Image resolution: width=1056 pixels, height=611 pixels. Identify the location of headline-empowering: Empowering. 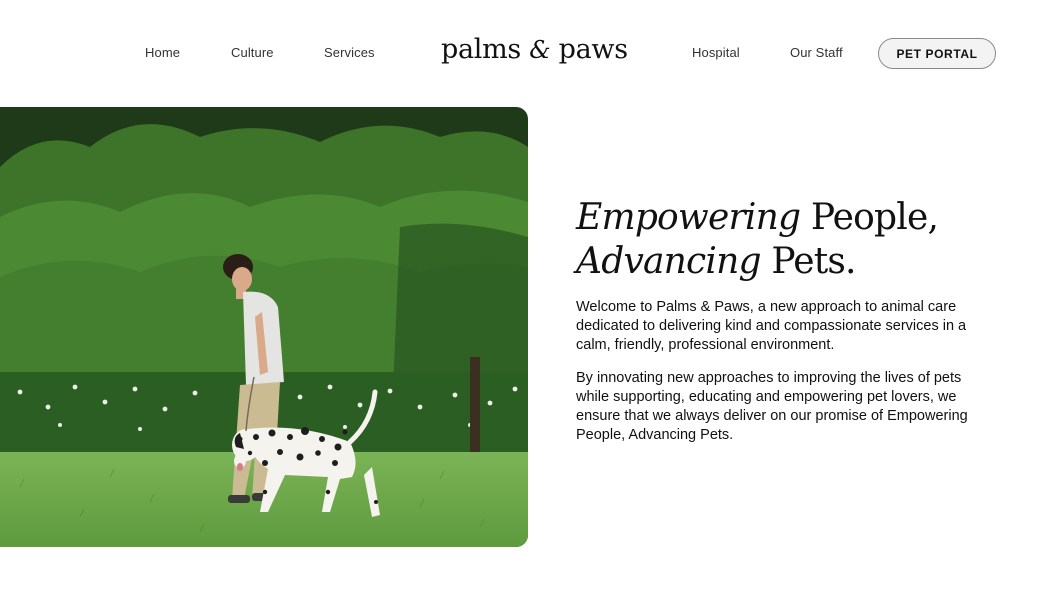
(688, 217).